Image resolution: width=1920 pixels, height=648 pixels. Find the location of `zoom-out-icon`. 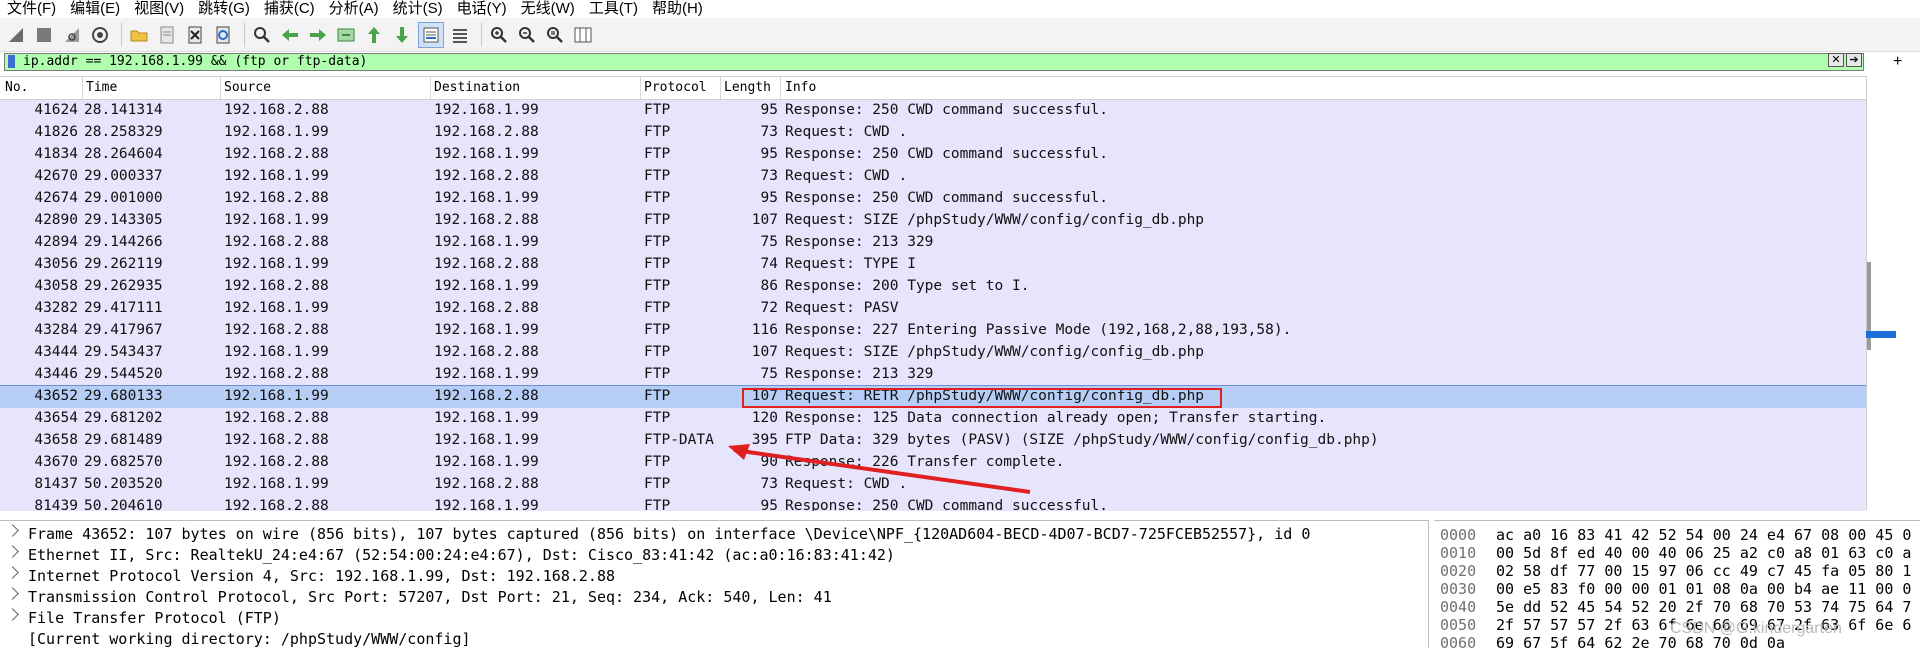

zoom-out-icon is located at coordinates (527, 35).